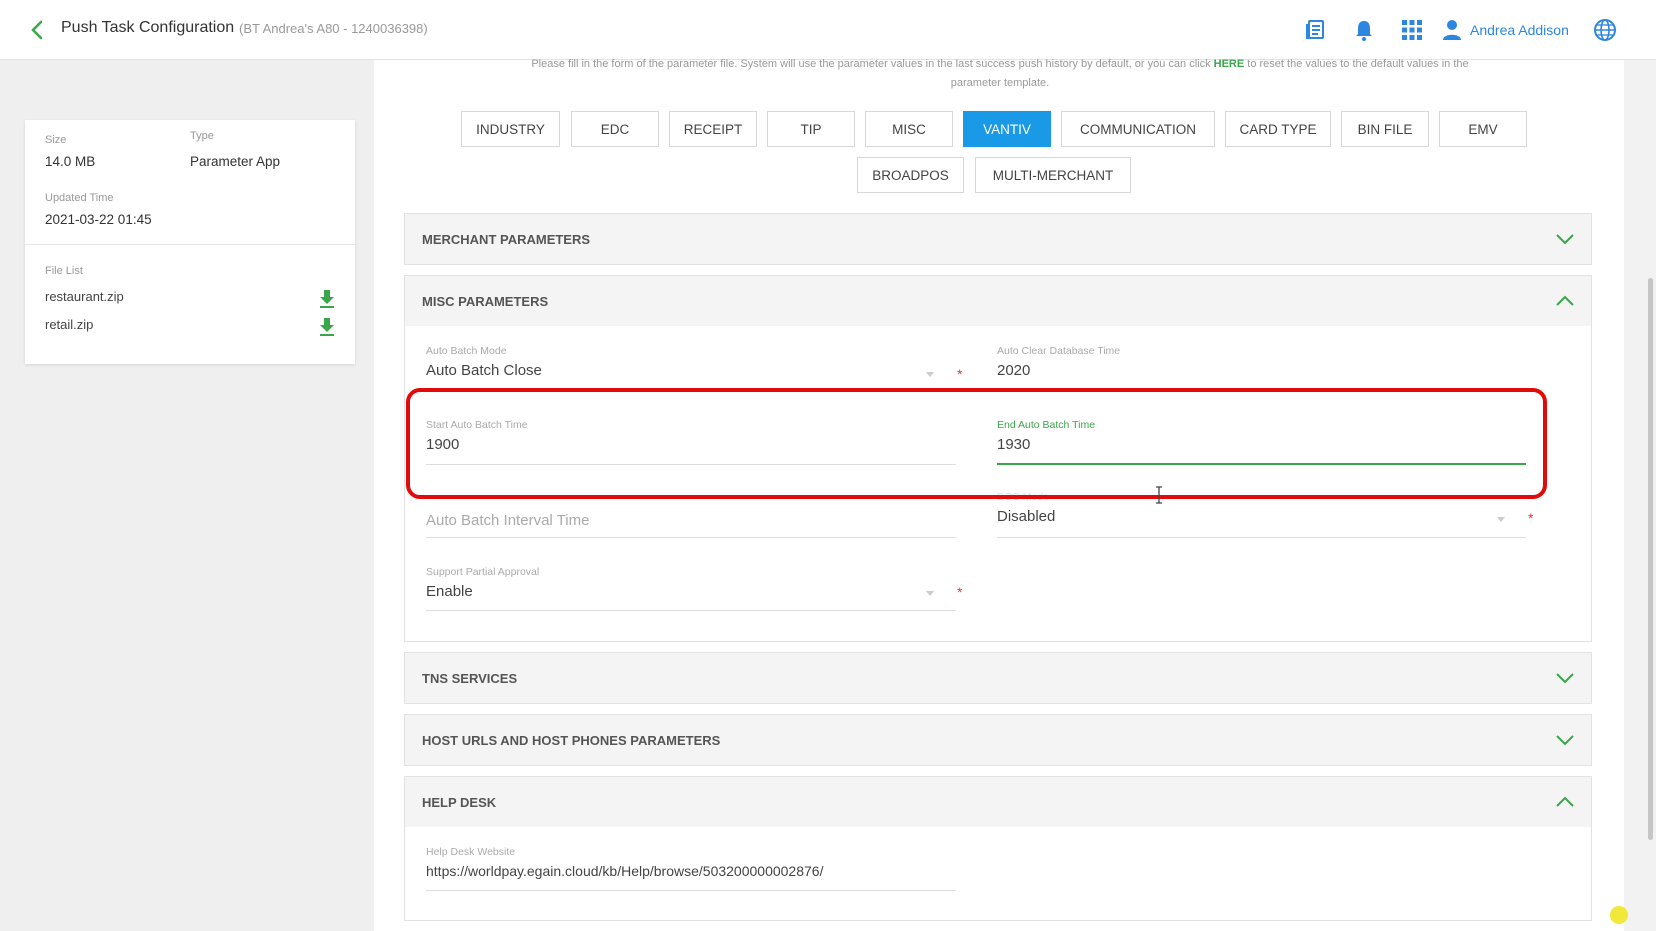  What do you see at coordinates (1315, 30) in the screenshot?
I see `document-icon` at bounding box center [1315, 30].